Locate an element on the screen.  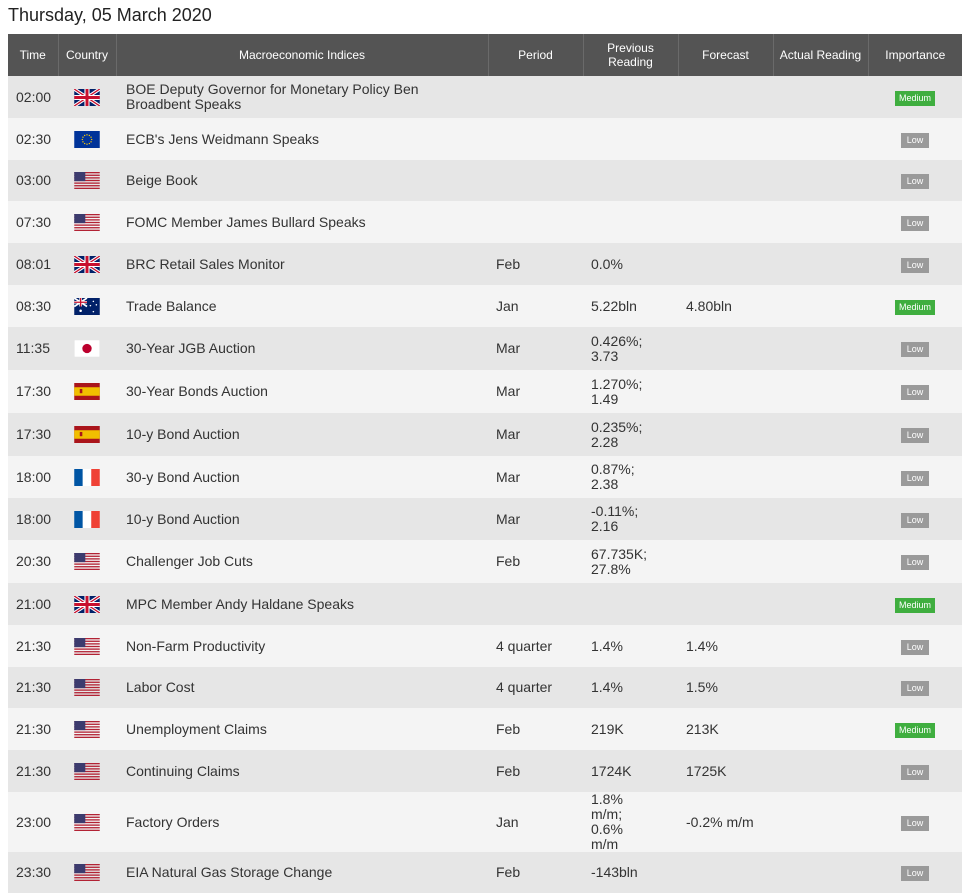
previous-cell: 0.426%; 3.73 is located at coordinates (630, 348).